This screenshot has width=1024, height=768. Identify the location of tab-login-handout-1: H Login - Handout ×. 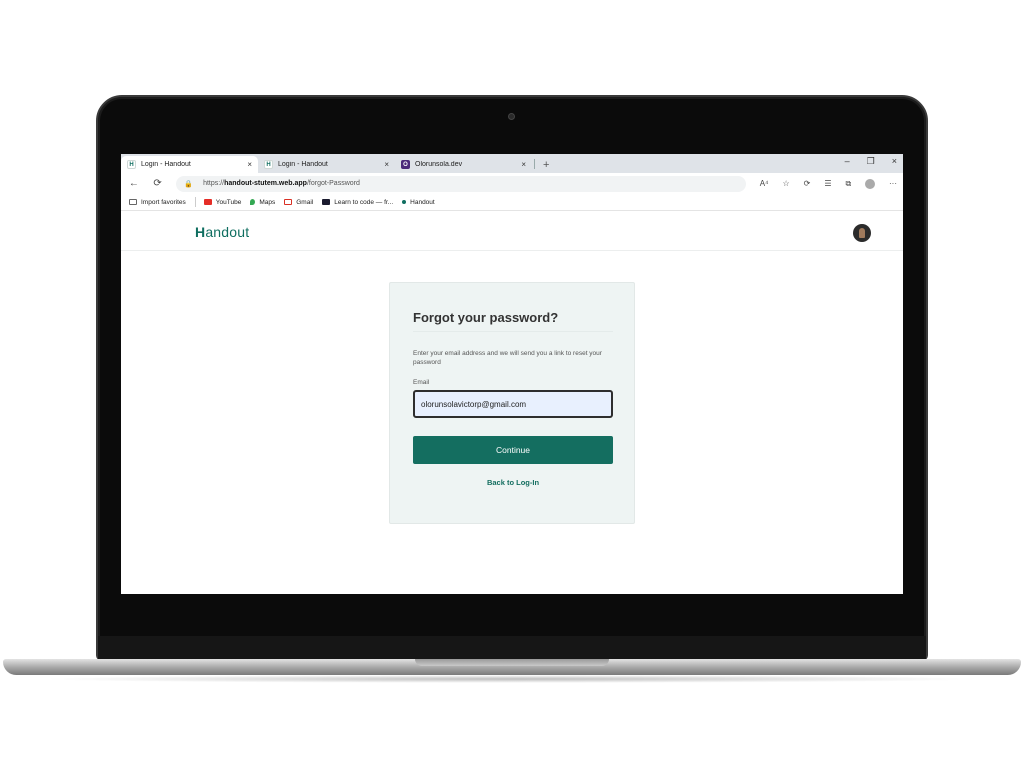
(189, 164).